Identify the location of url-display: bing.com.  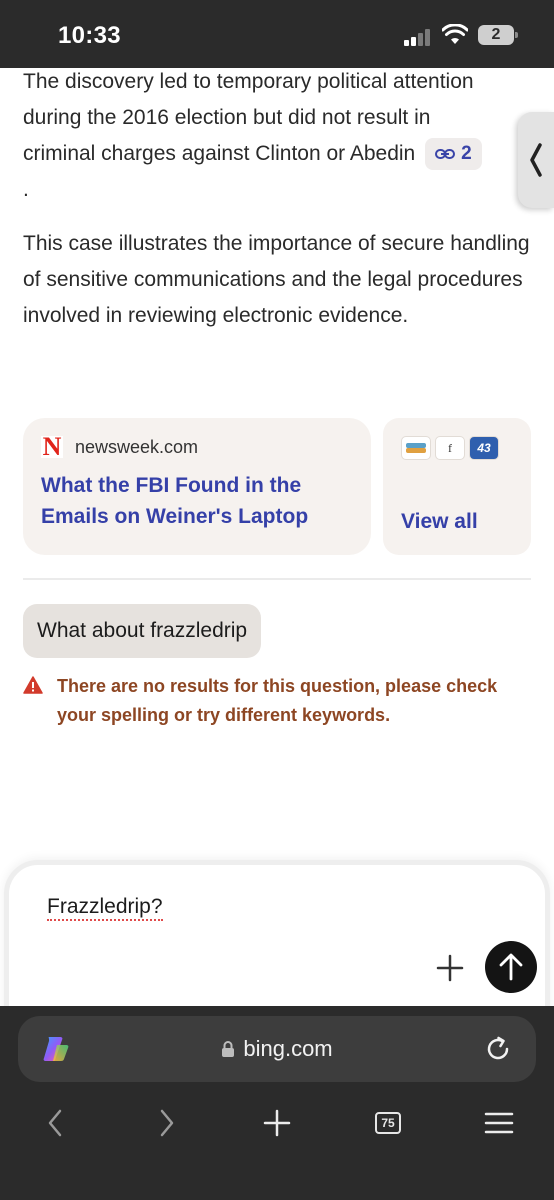
(277, 1049).